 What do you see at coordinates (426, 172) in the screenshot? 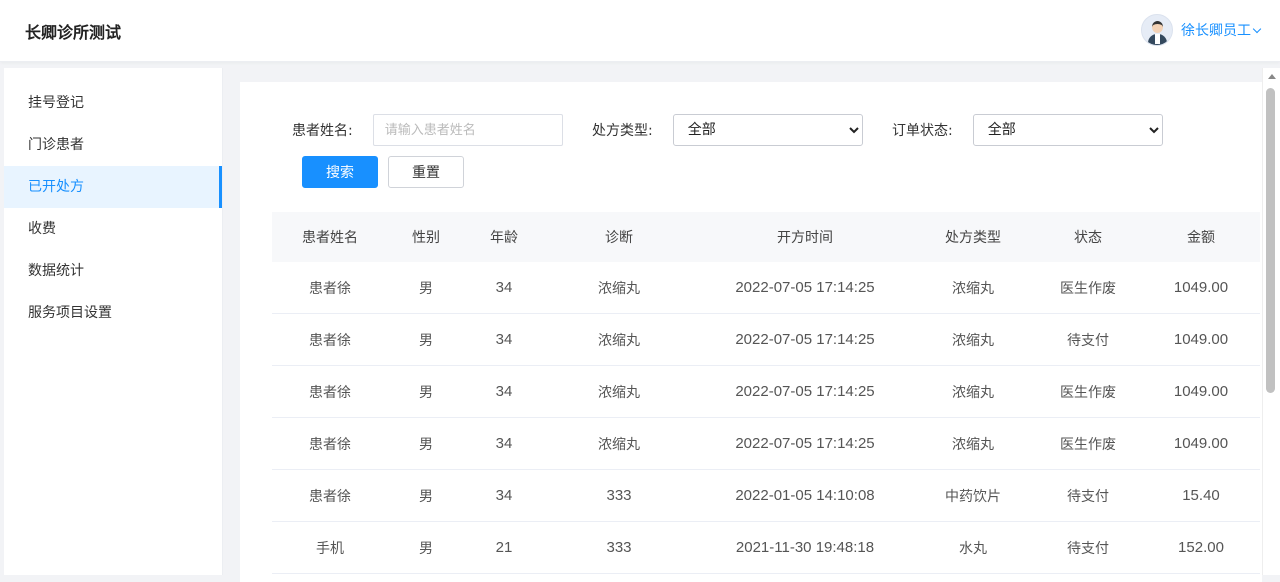
I see `reset-button: 重置` at bounding box center [426, 172].